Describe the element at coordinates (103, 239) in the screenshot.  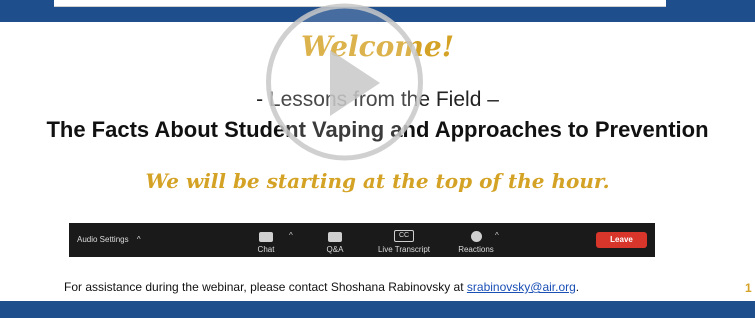
I see `audio-settings-label: Audio Settings` at that location.